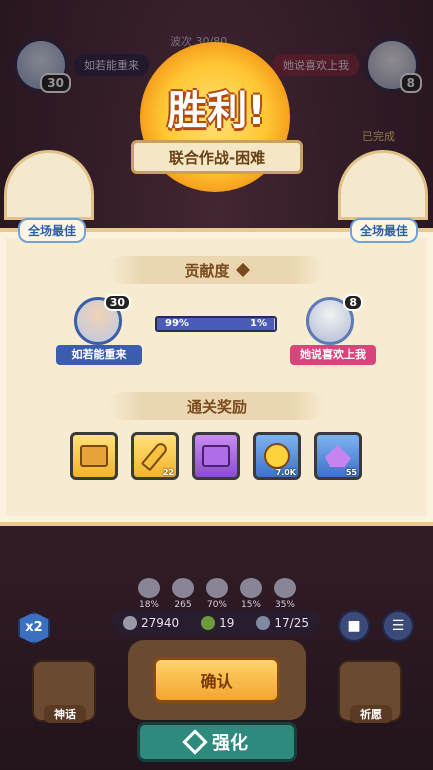 Image resolution: width=433 pixels, height=770 pixels. What do you see at coordinates (250, 605) in the screenshot?
I see `stat-value: 15%` at bounding box center [250, 605].